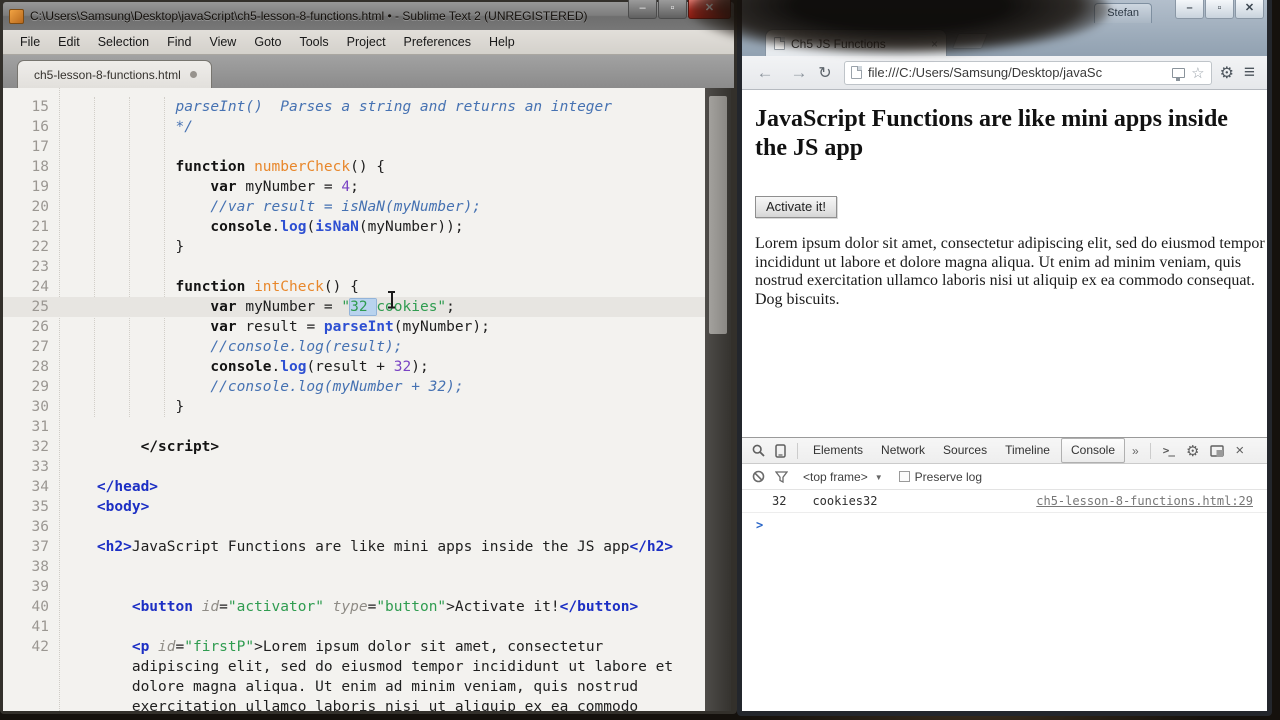  What do you see at coordinates (1249, 73) in the screenshot?
I see `chrome-menu-icon: ≡` at bounding box center [1249, 73].